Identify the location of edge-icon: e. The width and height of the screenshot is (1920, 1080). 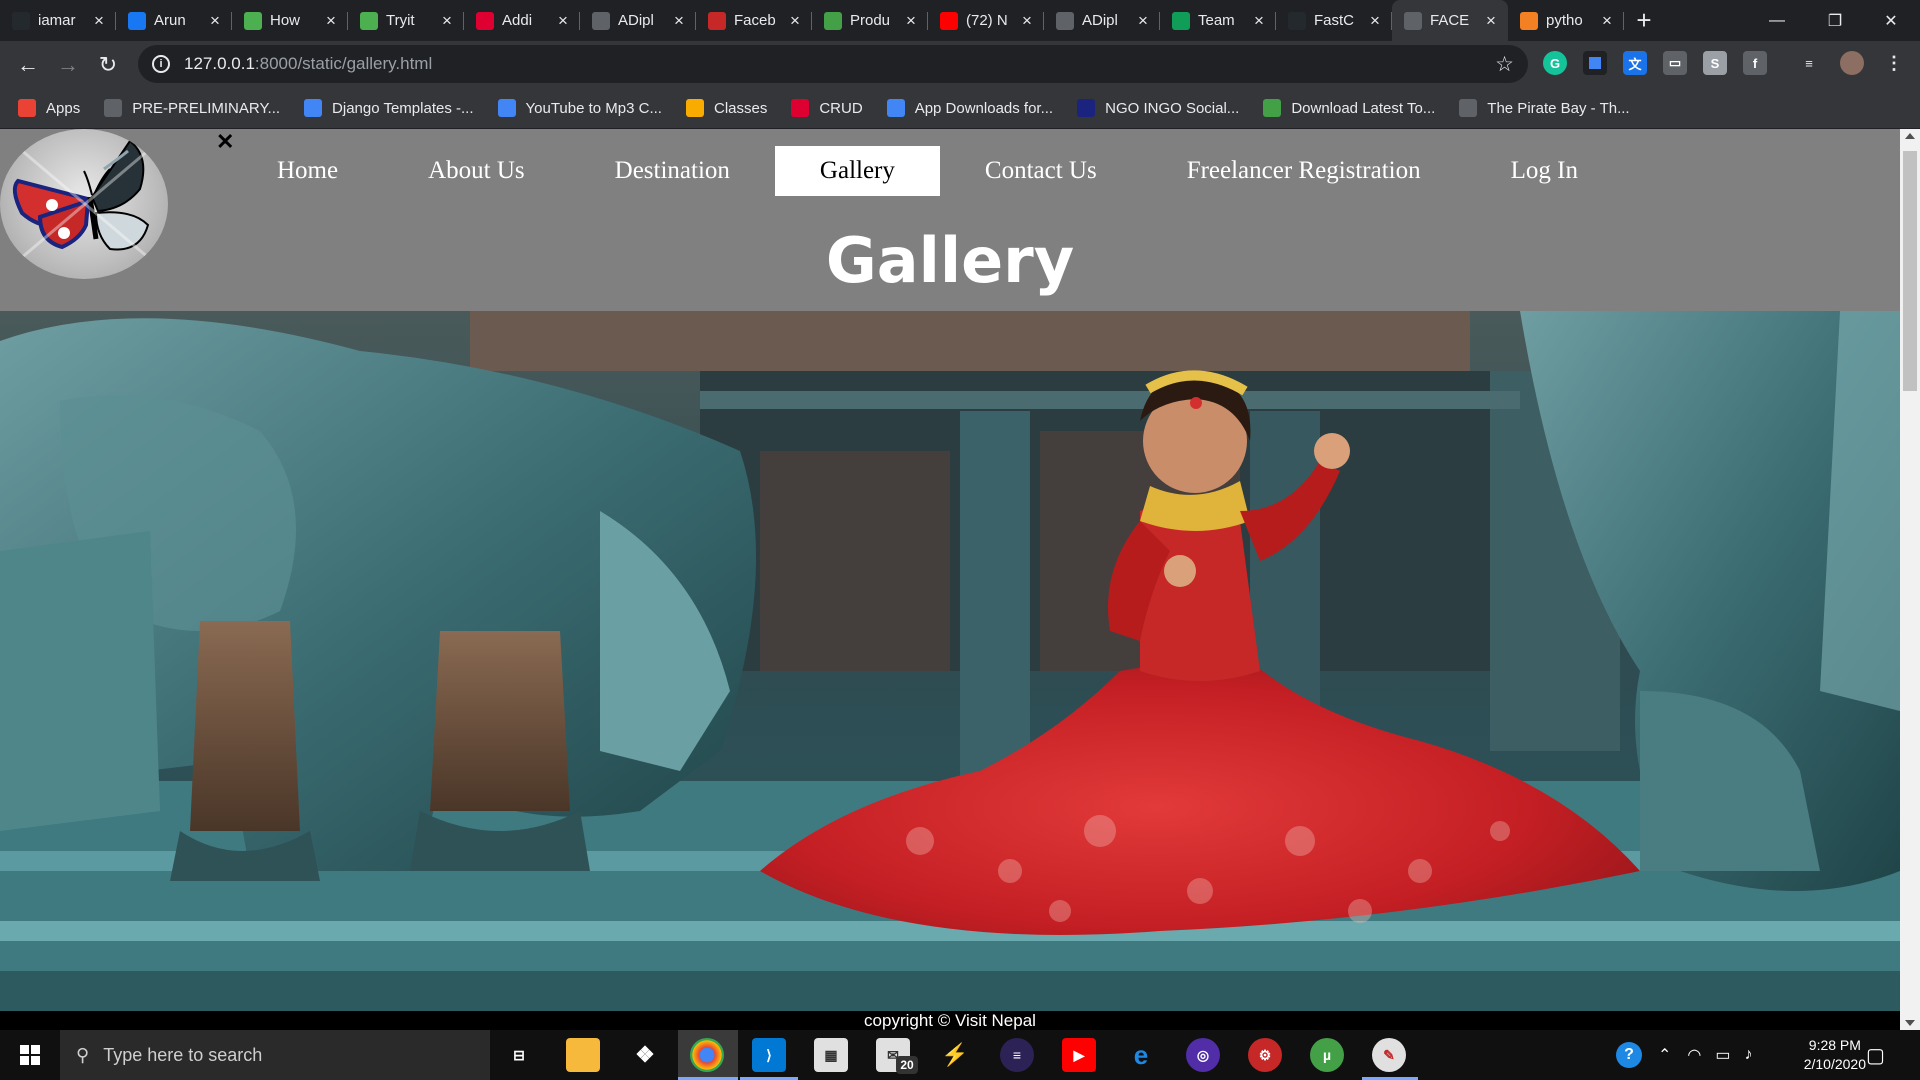
(1141, 1055).